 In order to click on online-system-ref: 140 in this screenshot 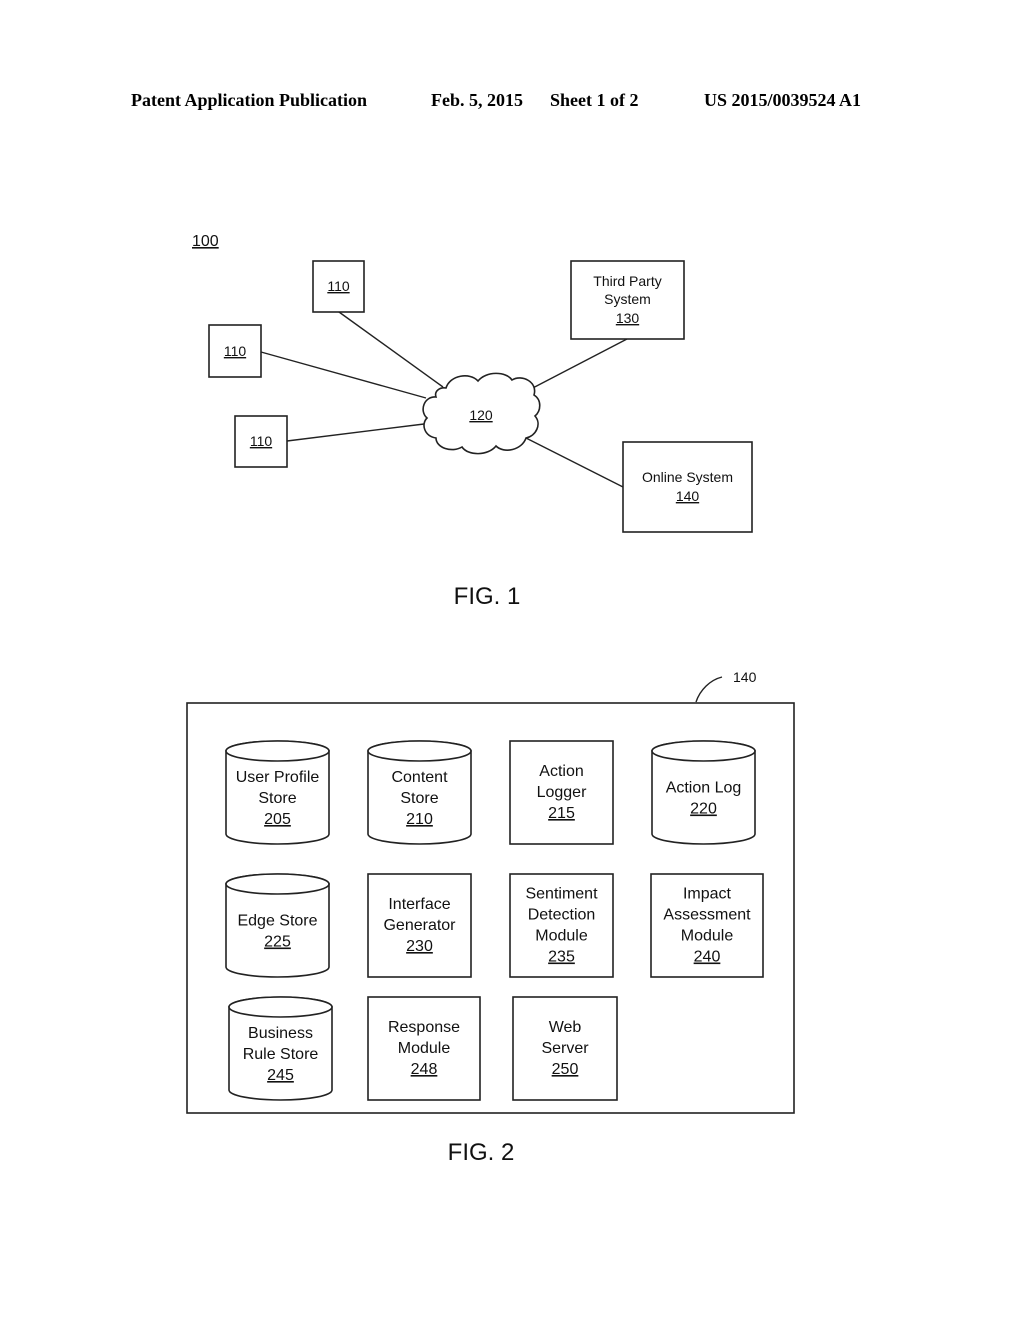, I will do `click(688, 496)`.